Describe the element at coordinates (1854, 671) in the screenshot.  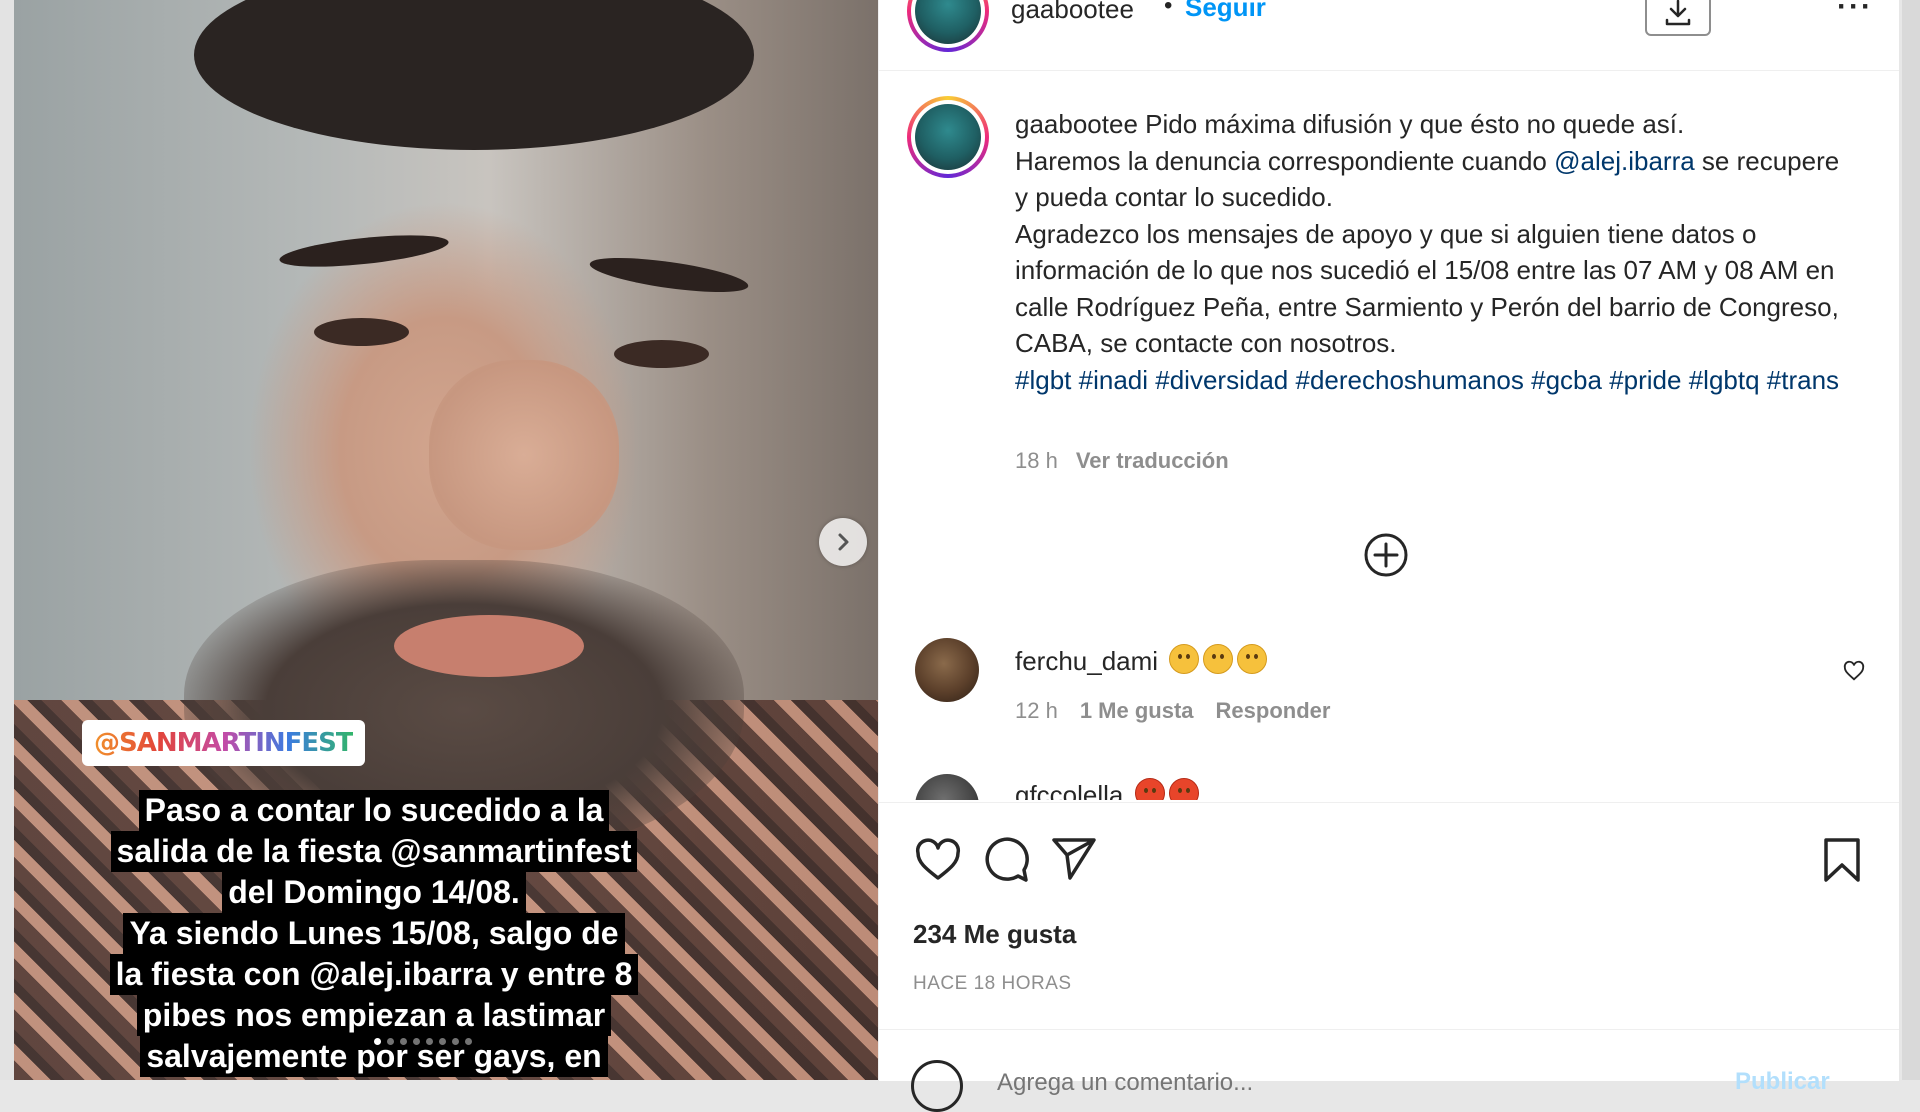
I see `comment-heart-icon` at that location.